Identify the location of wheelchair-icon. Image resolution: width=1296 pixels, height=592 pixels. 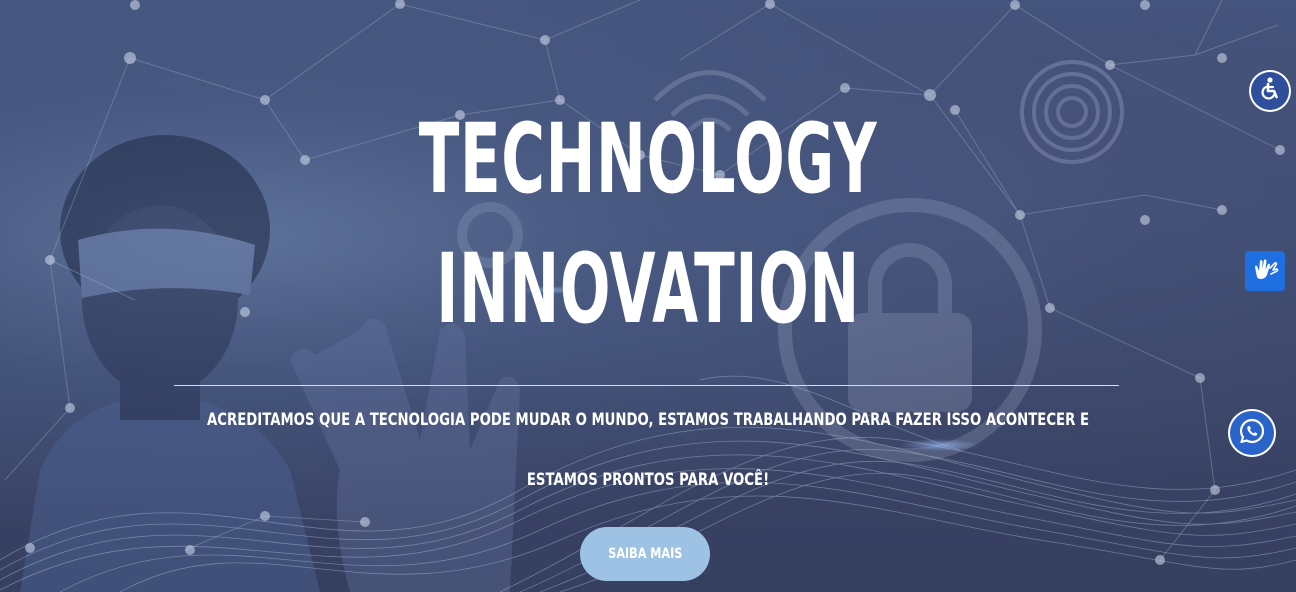
(1270, 91).